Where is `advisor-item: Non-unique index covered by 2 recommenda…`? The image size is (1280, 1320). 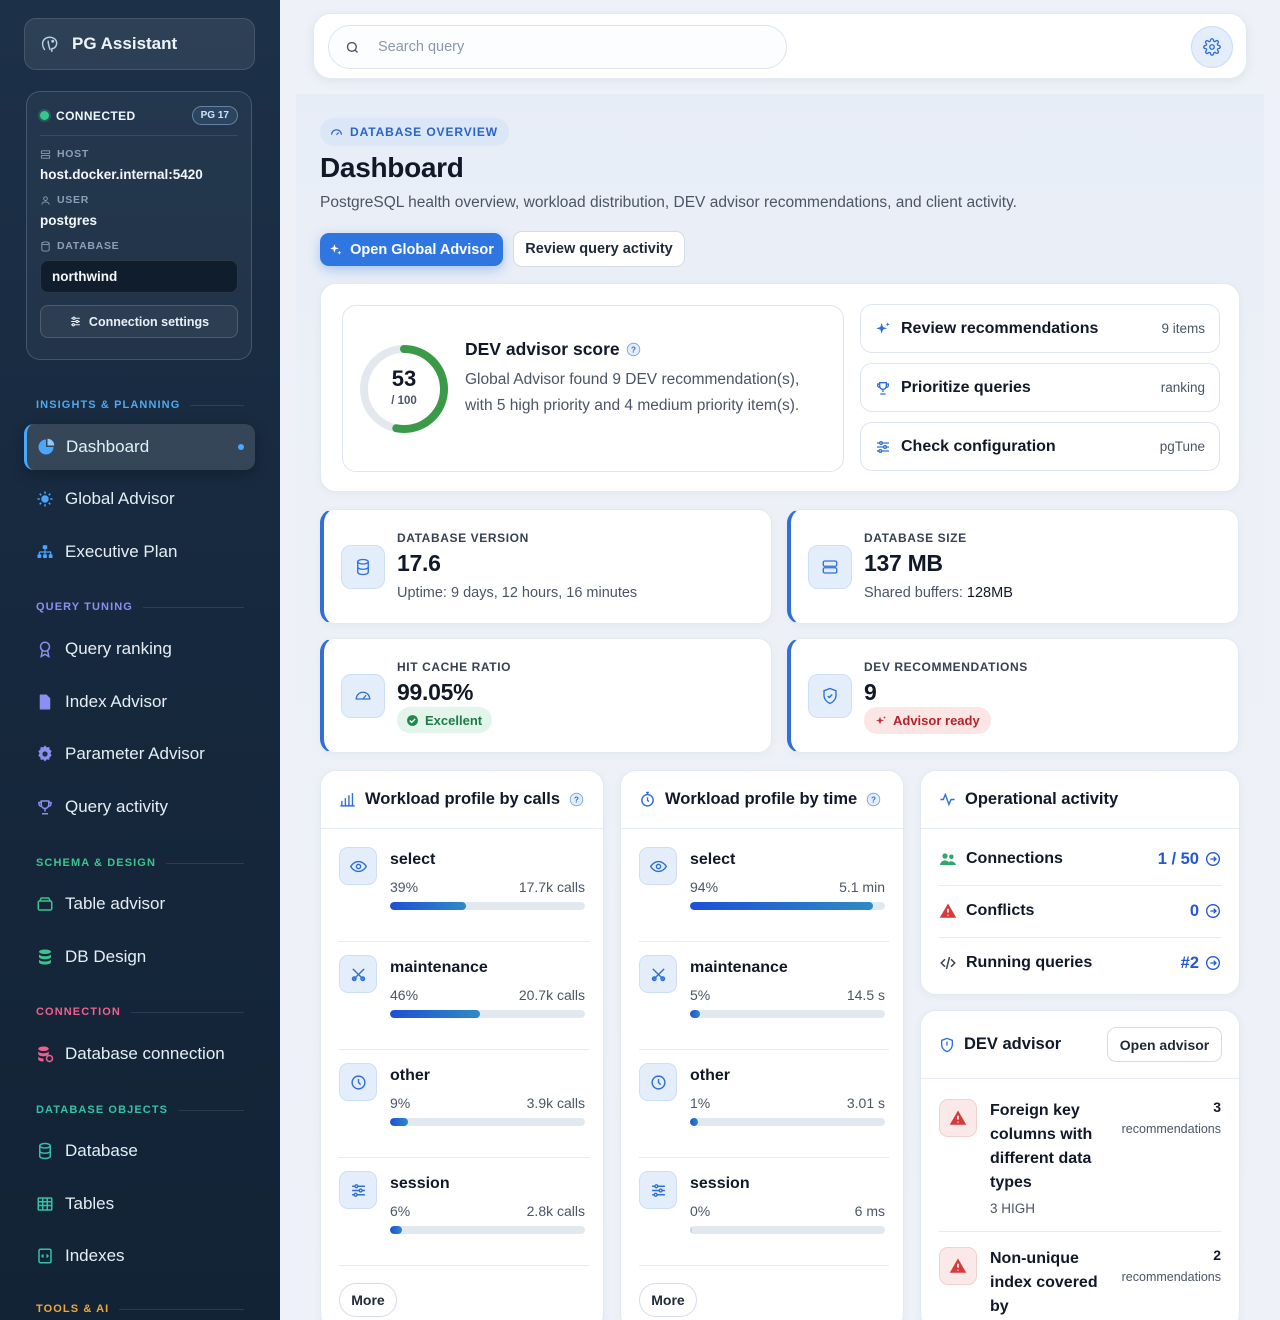 advisor-item: Non-unique index covered by 2 recommenda… is located at coordinates (1080, 1283).